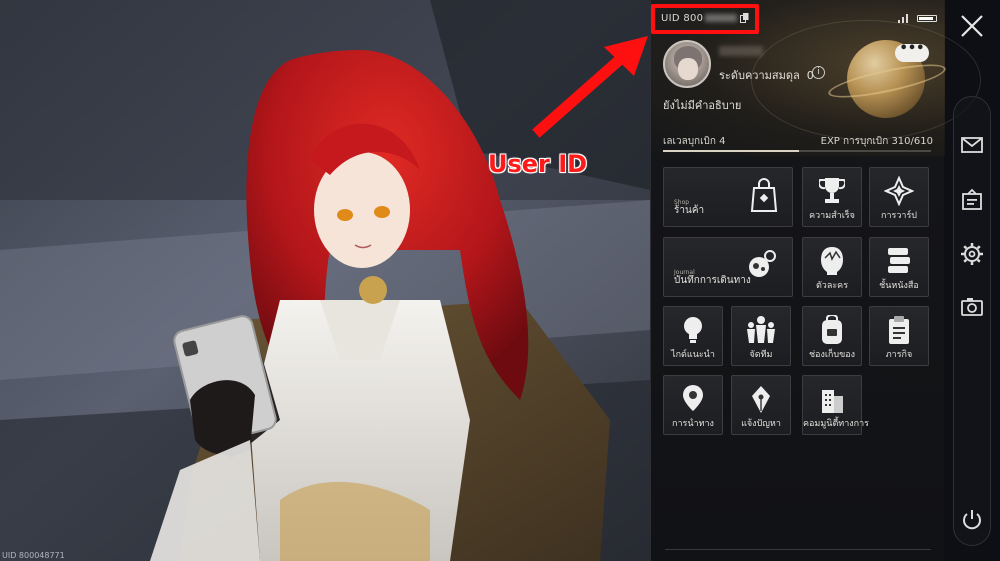  I want to click on menu-missions-label: ภารกิจ, so click(899, 355).